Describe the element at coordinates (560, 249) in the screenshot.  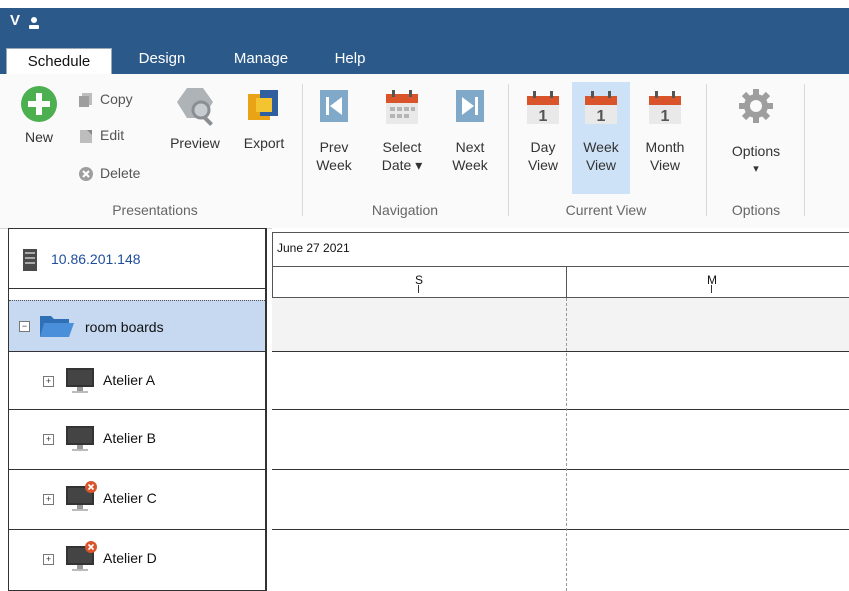
I see `schedule-date-header: June 27 2021` at that location.